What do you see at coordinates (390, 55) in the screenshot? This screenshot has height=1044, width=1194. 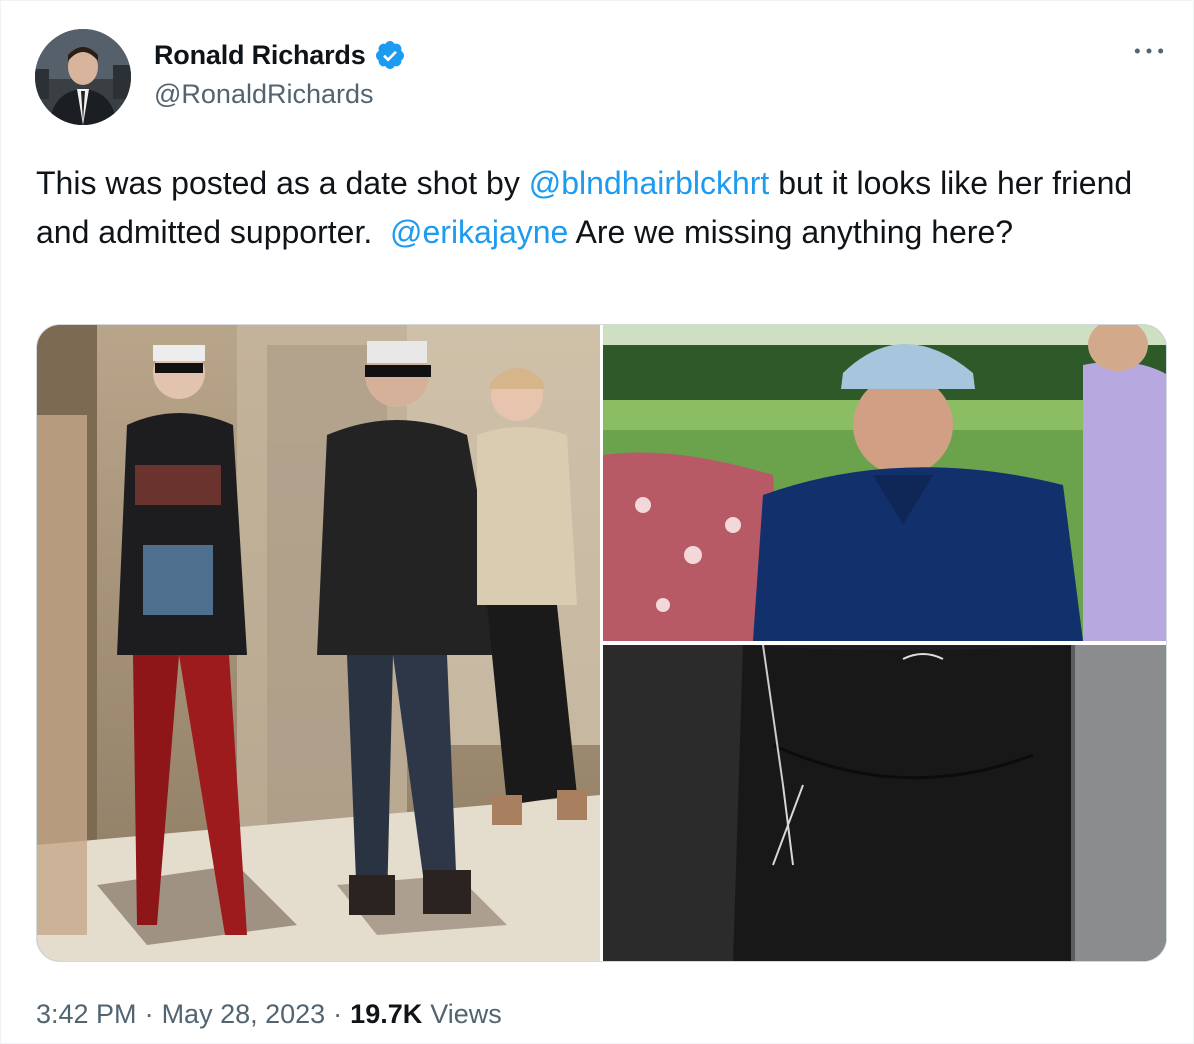 I see `verified-badge-icon` at bounding box center [390, 55].